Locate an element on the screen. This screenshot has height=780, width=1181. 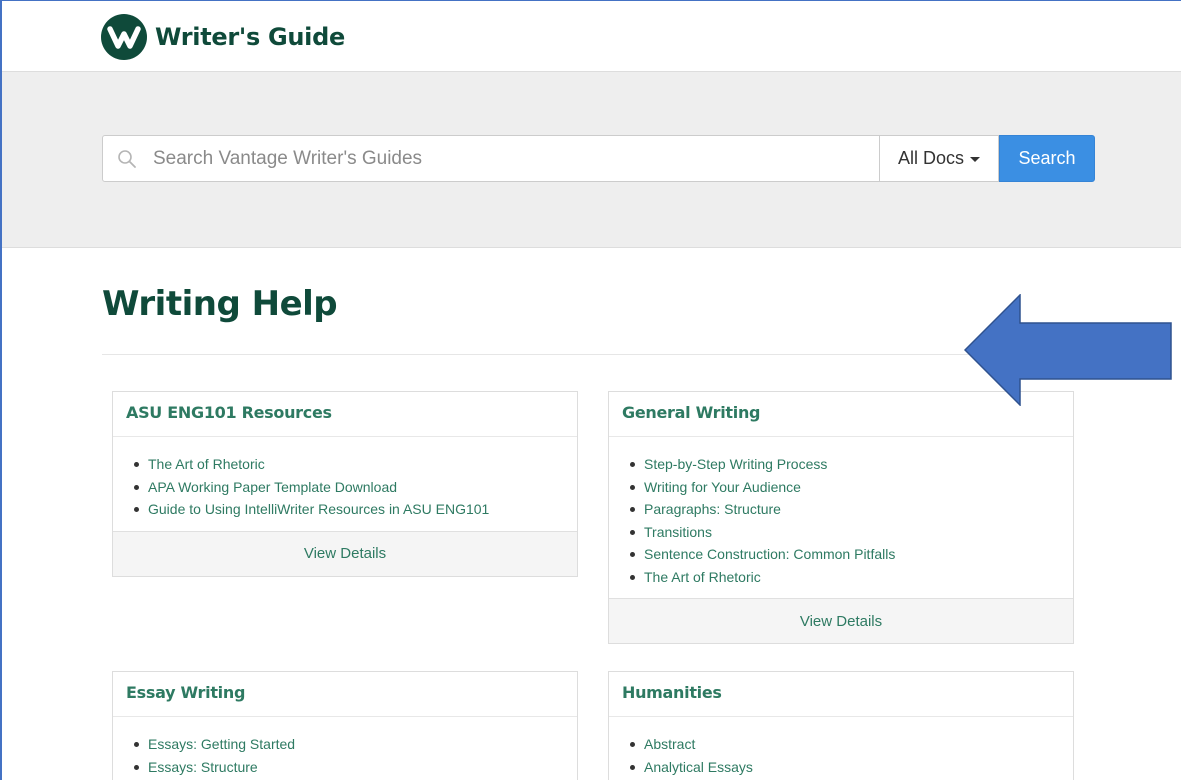
card-link: Essays: Structure is located at coordinates (349, 767).